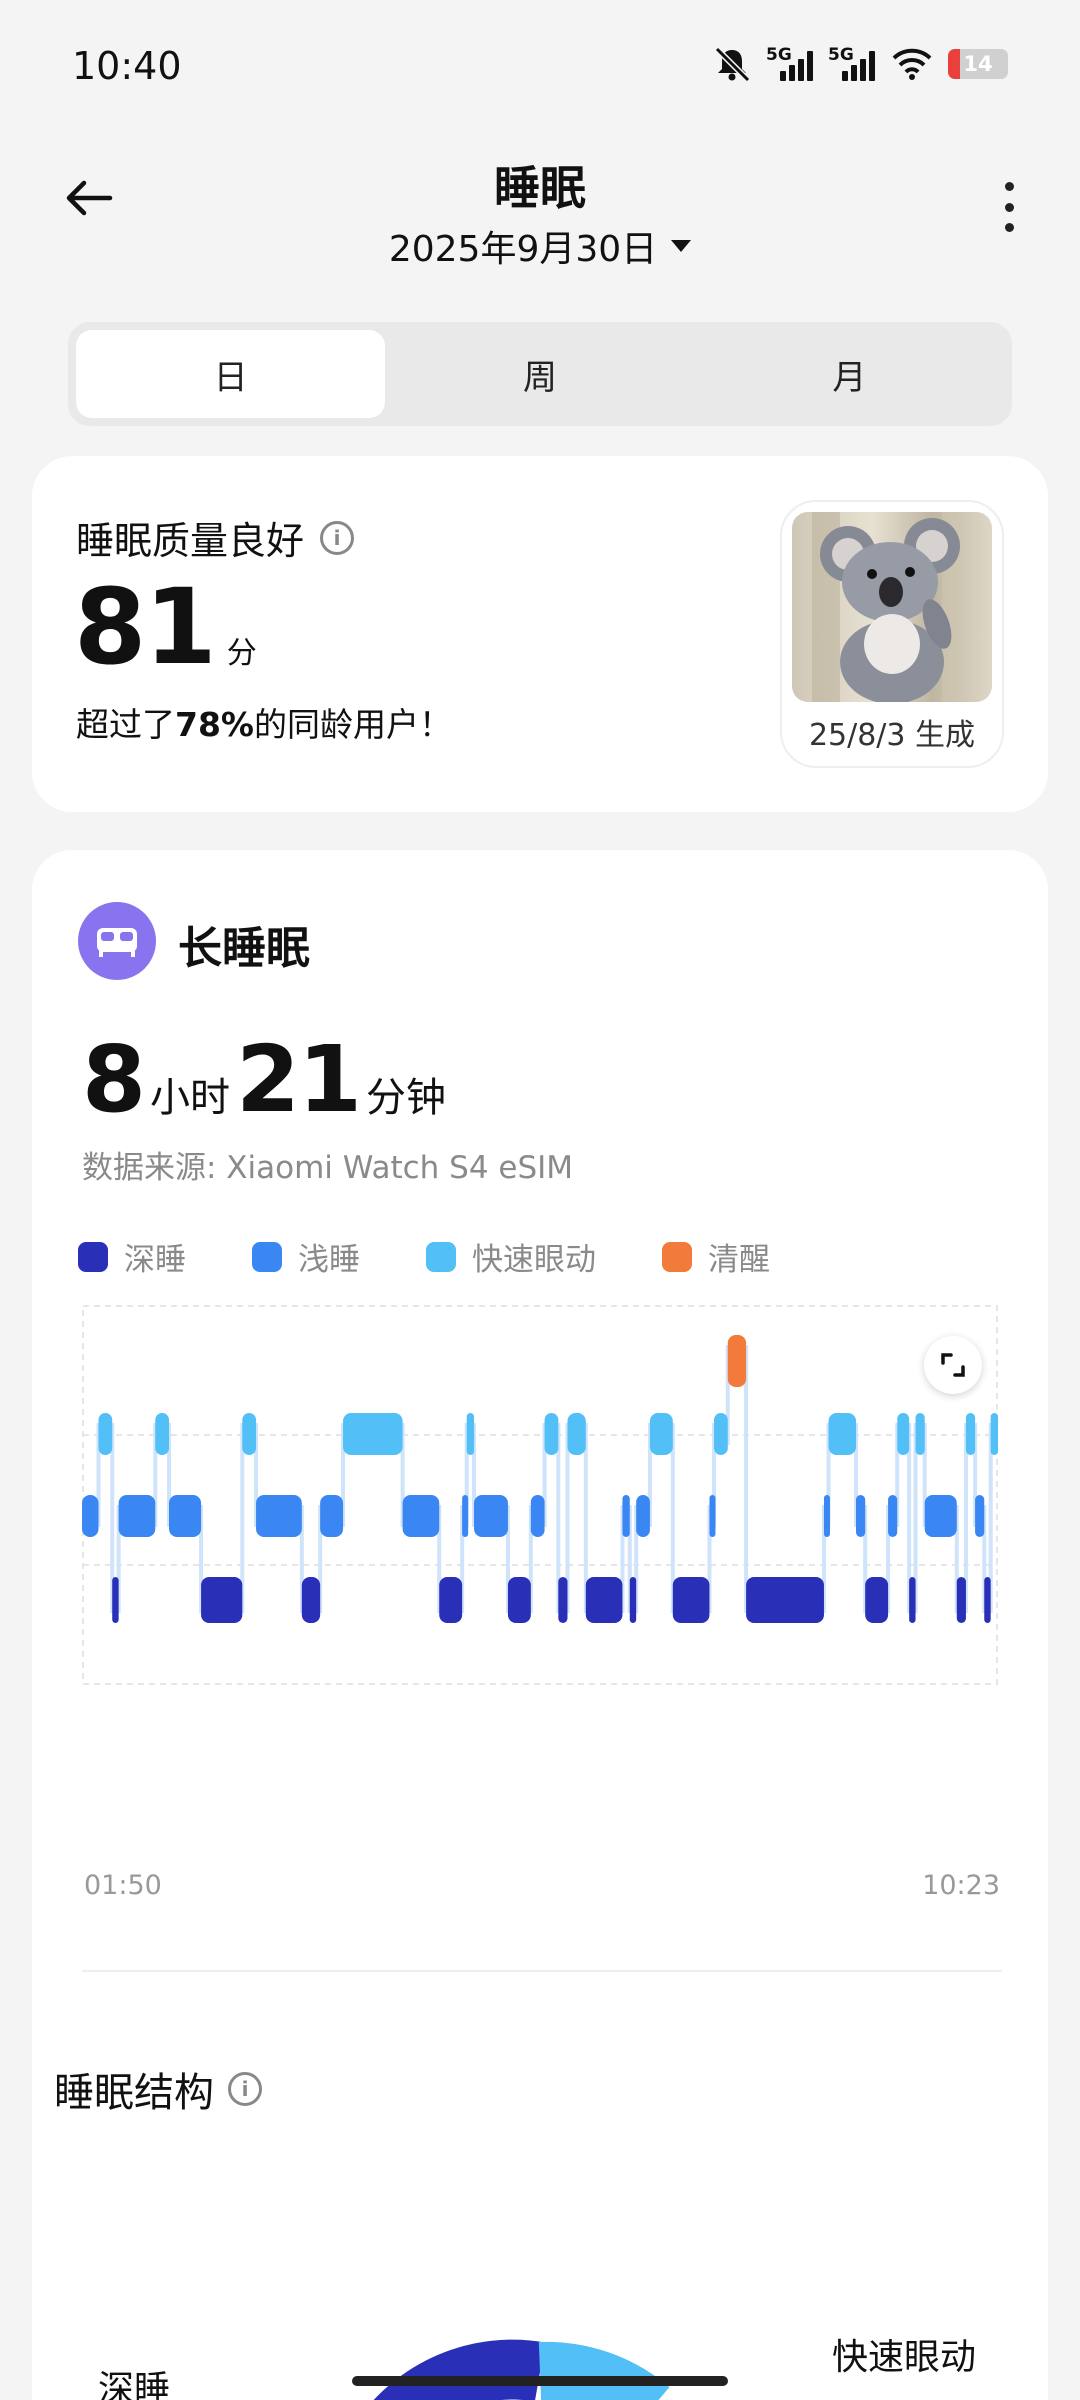 The height and width of the screenshot is (2400, 1080). Describe the element at coordinates (145, 627) in the screenshot. I see `score-value: 81` at that location.